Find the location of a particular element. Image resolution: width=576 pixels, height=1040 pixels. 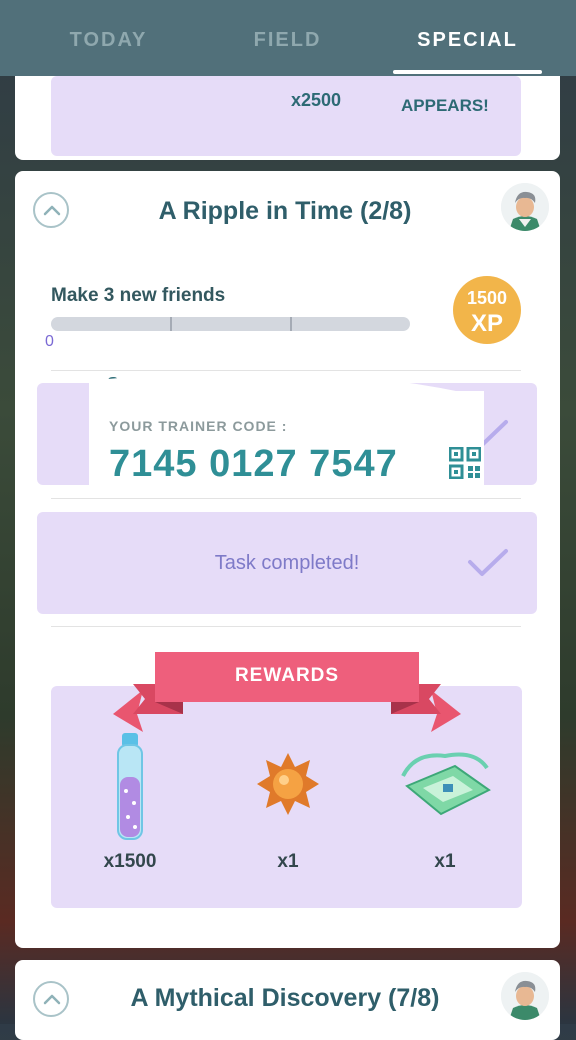

qr-code-icon is located at coordinates (465, 463).